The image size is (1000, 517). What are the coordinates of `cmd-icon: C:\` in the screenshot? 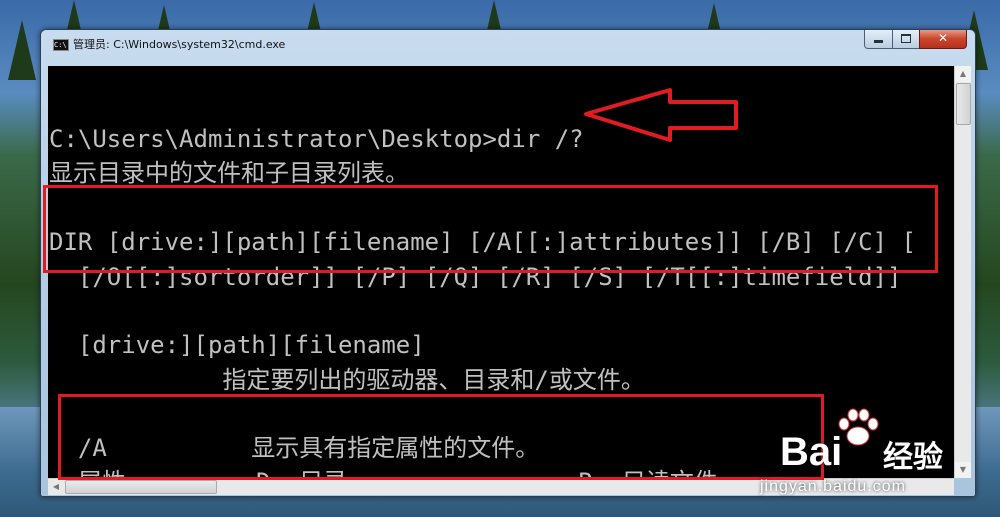 It's located at (61, 45).